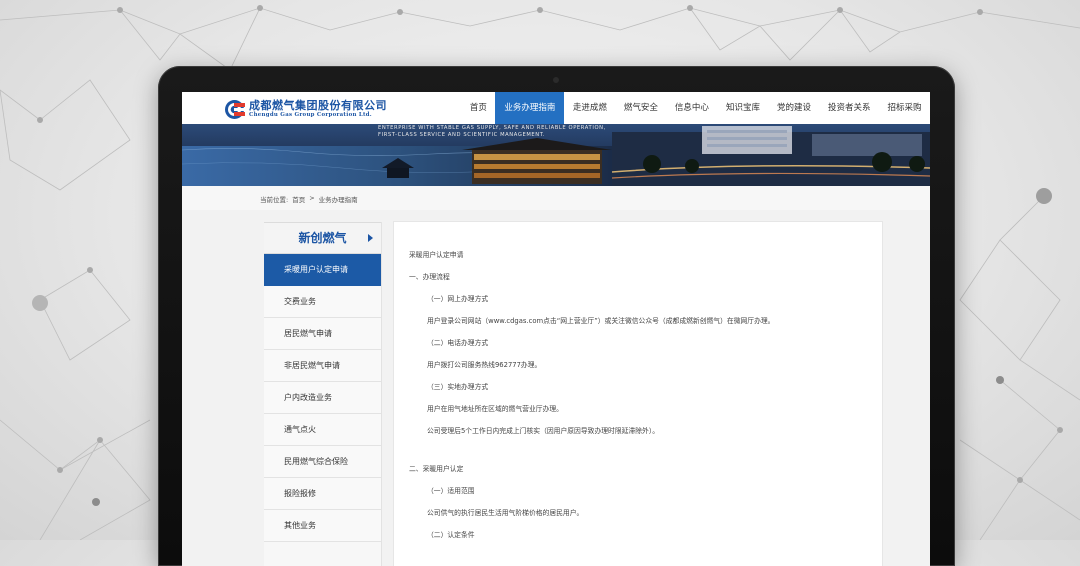 The image size is (1080, 566). What do you see at coordinates (793, 108) in the screenshot?
I see `nav-party-building: 党的建设` at bounding box center [793, 108].